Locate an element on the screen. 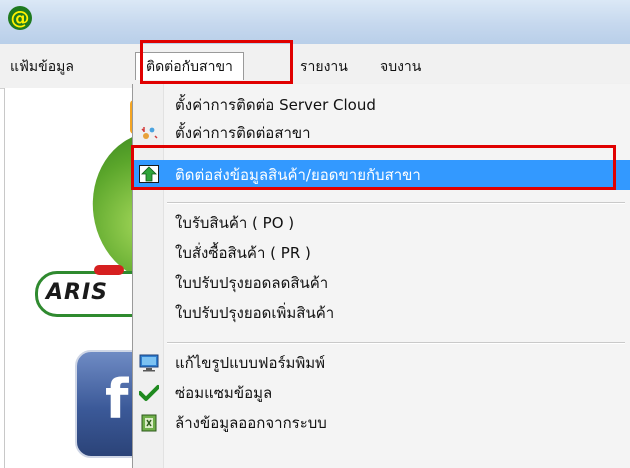  upload-arrow-icon is located at coordinates (149, 174).